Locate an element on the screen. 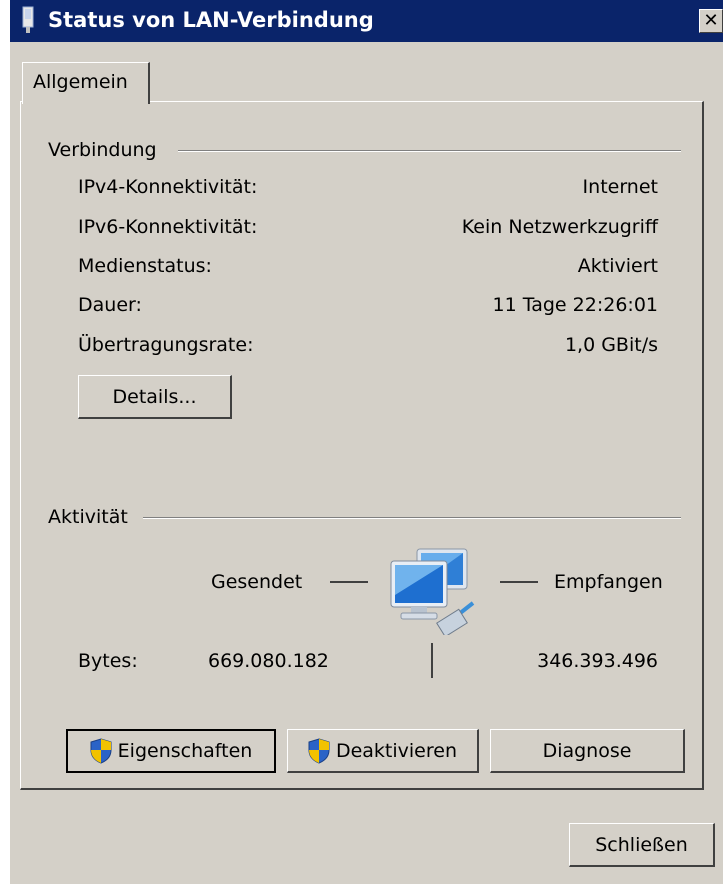 This screenshot has height=884, width=723. network-computers-icon is located at coordinates (432, 591).